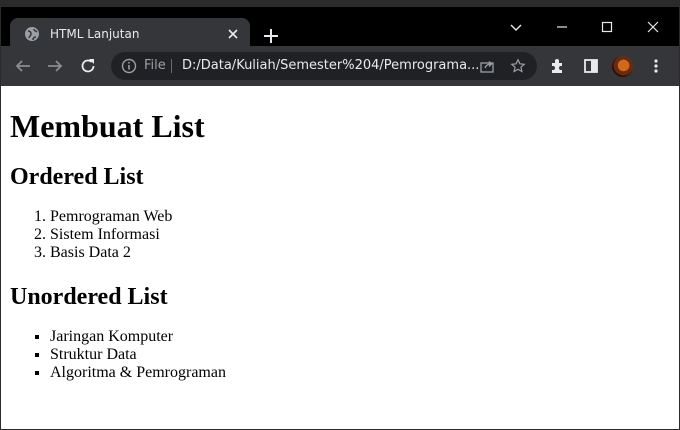 The image size is (680, 430). I want to click on list-item: Jaringan Komputer, so click(360, 337).